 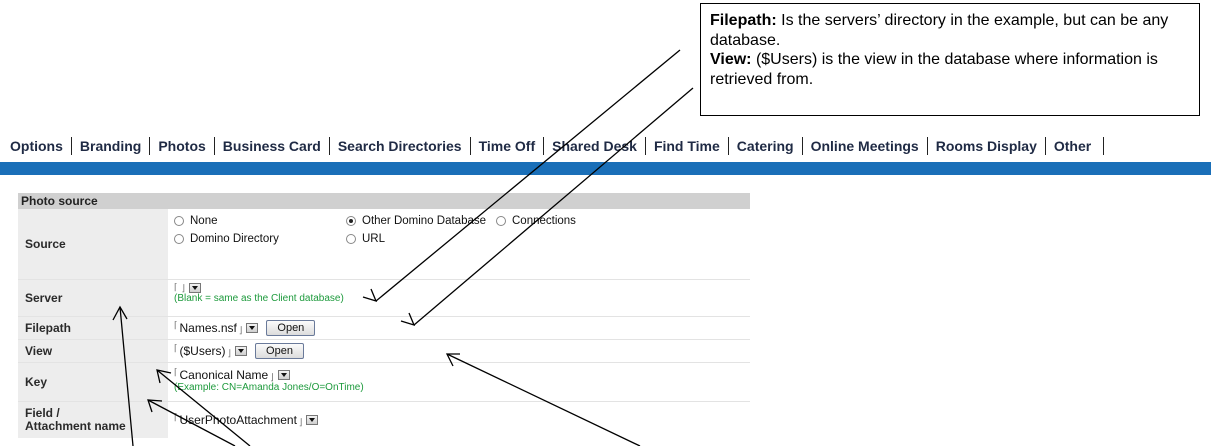 I want to click on radio-connections: Connections, so click(x=623, y=221).